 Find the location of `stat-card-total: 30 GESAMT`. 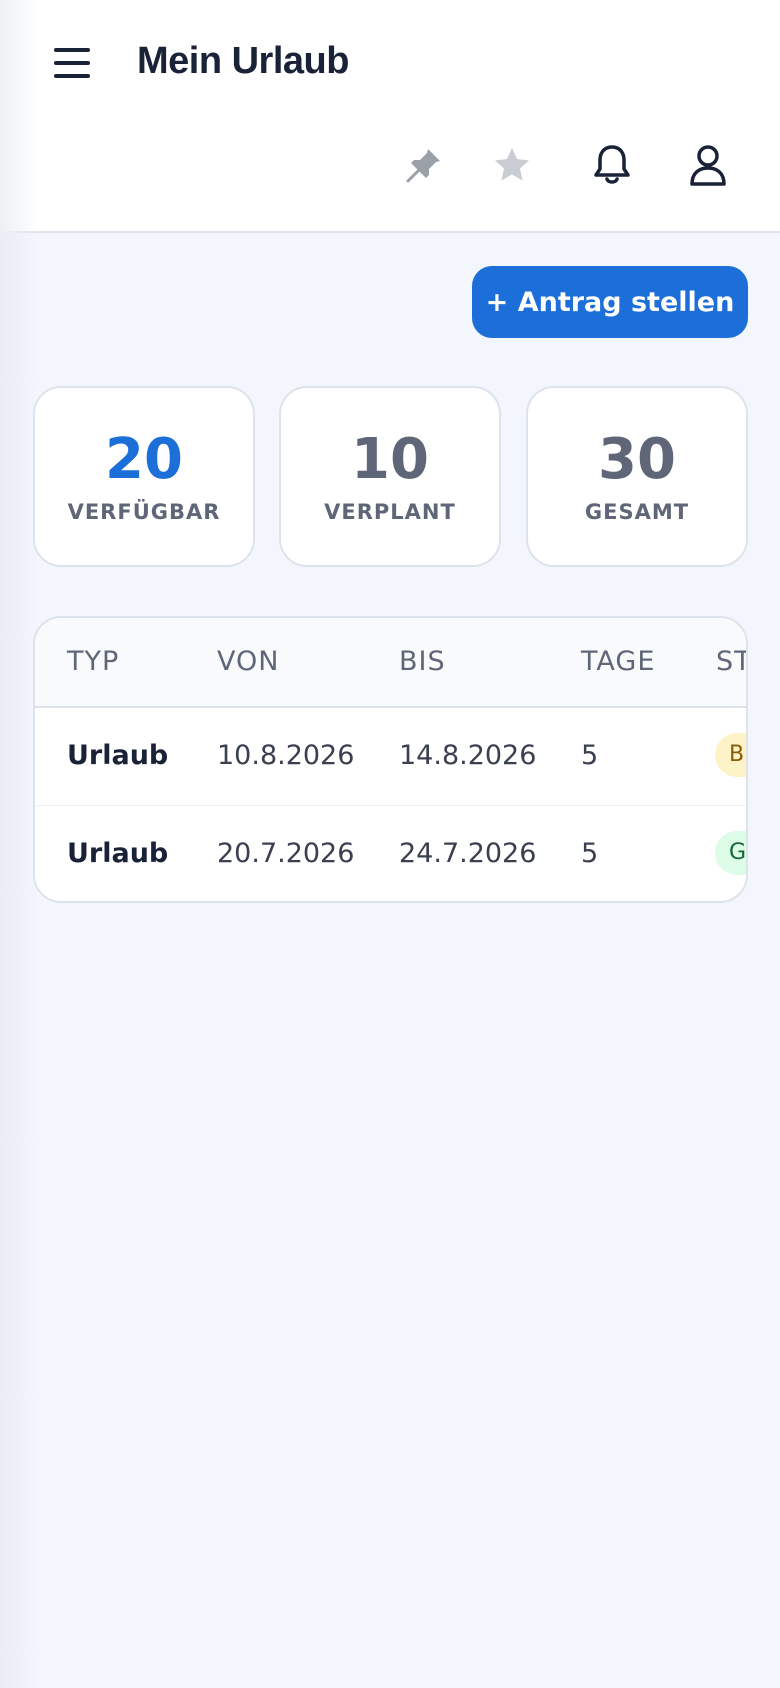

stat-card-total: 30 GESAMT is located at coordinates (637, 476).